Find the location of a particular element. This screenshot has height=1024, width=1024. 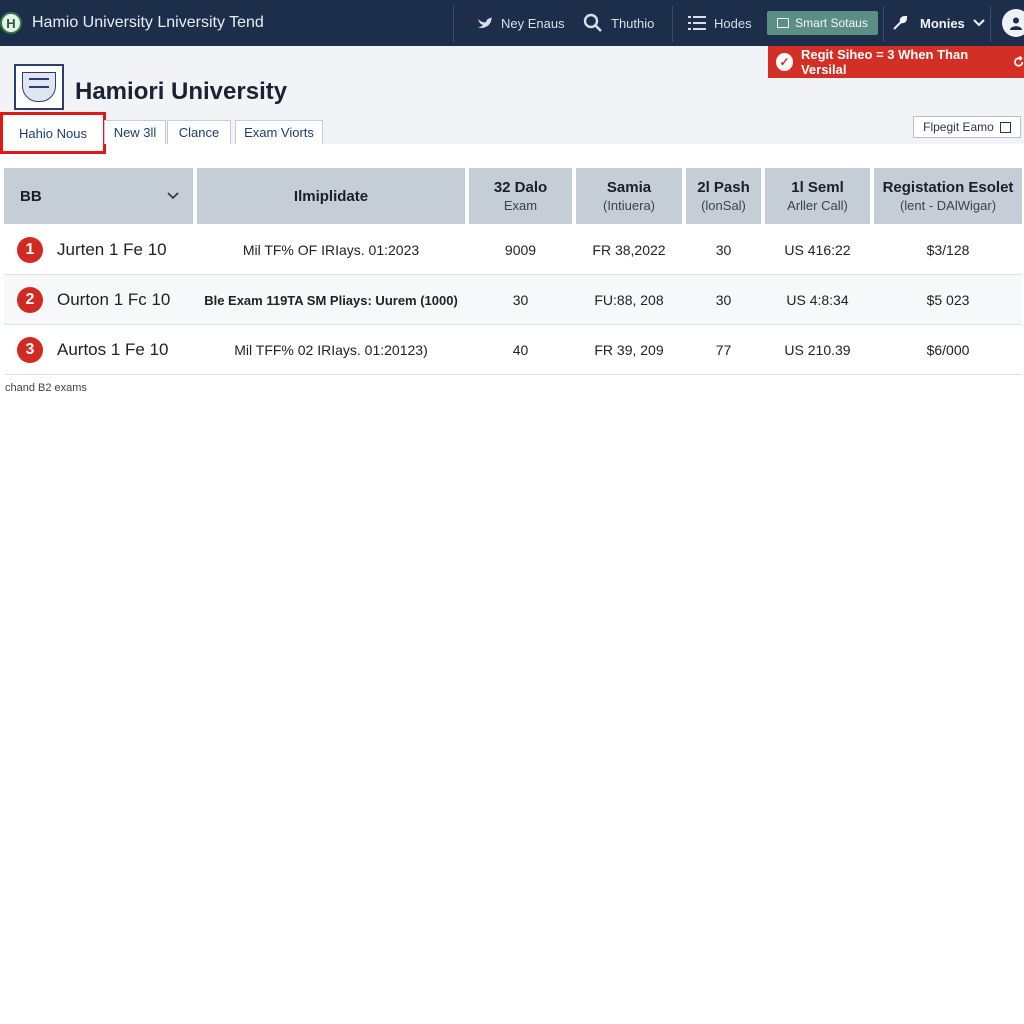

column-subtitle: (lent - DAlWigar) is located at coordinates (948, 205).